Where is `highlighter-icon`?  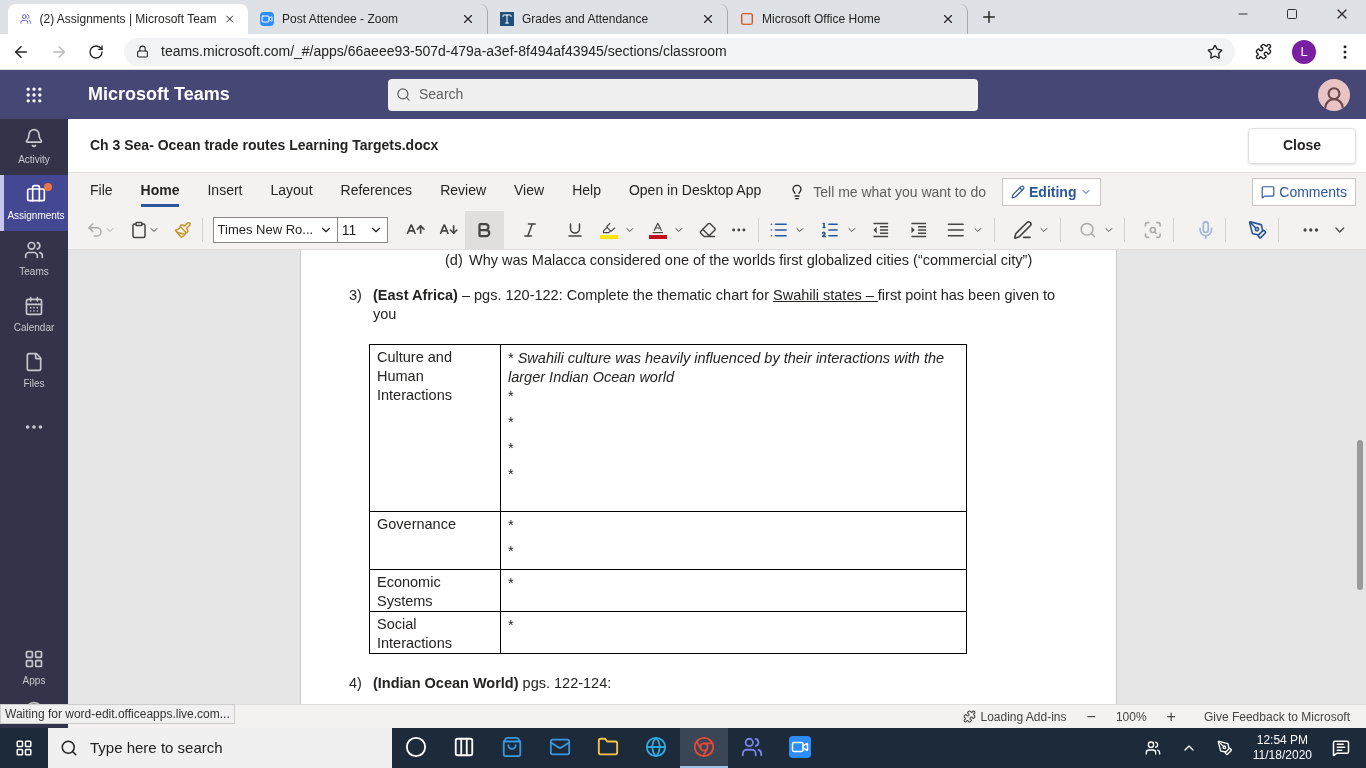 highlighter-icon is located at coordinates (609, 230).